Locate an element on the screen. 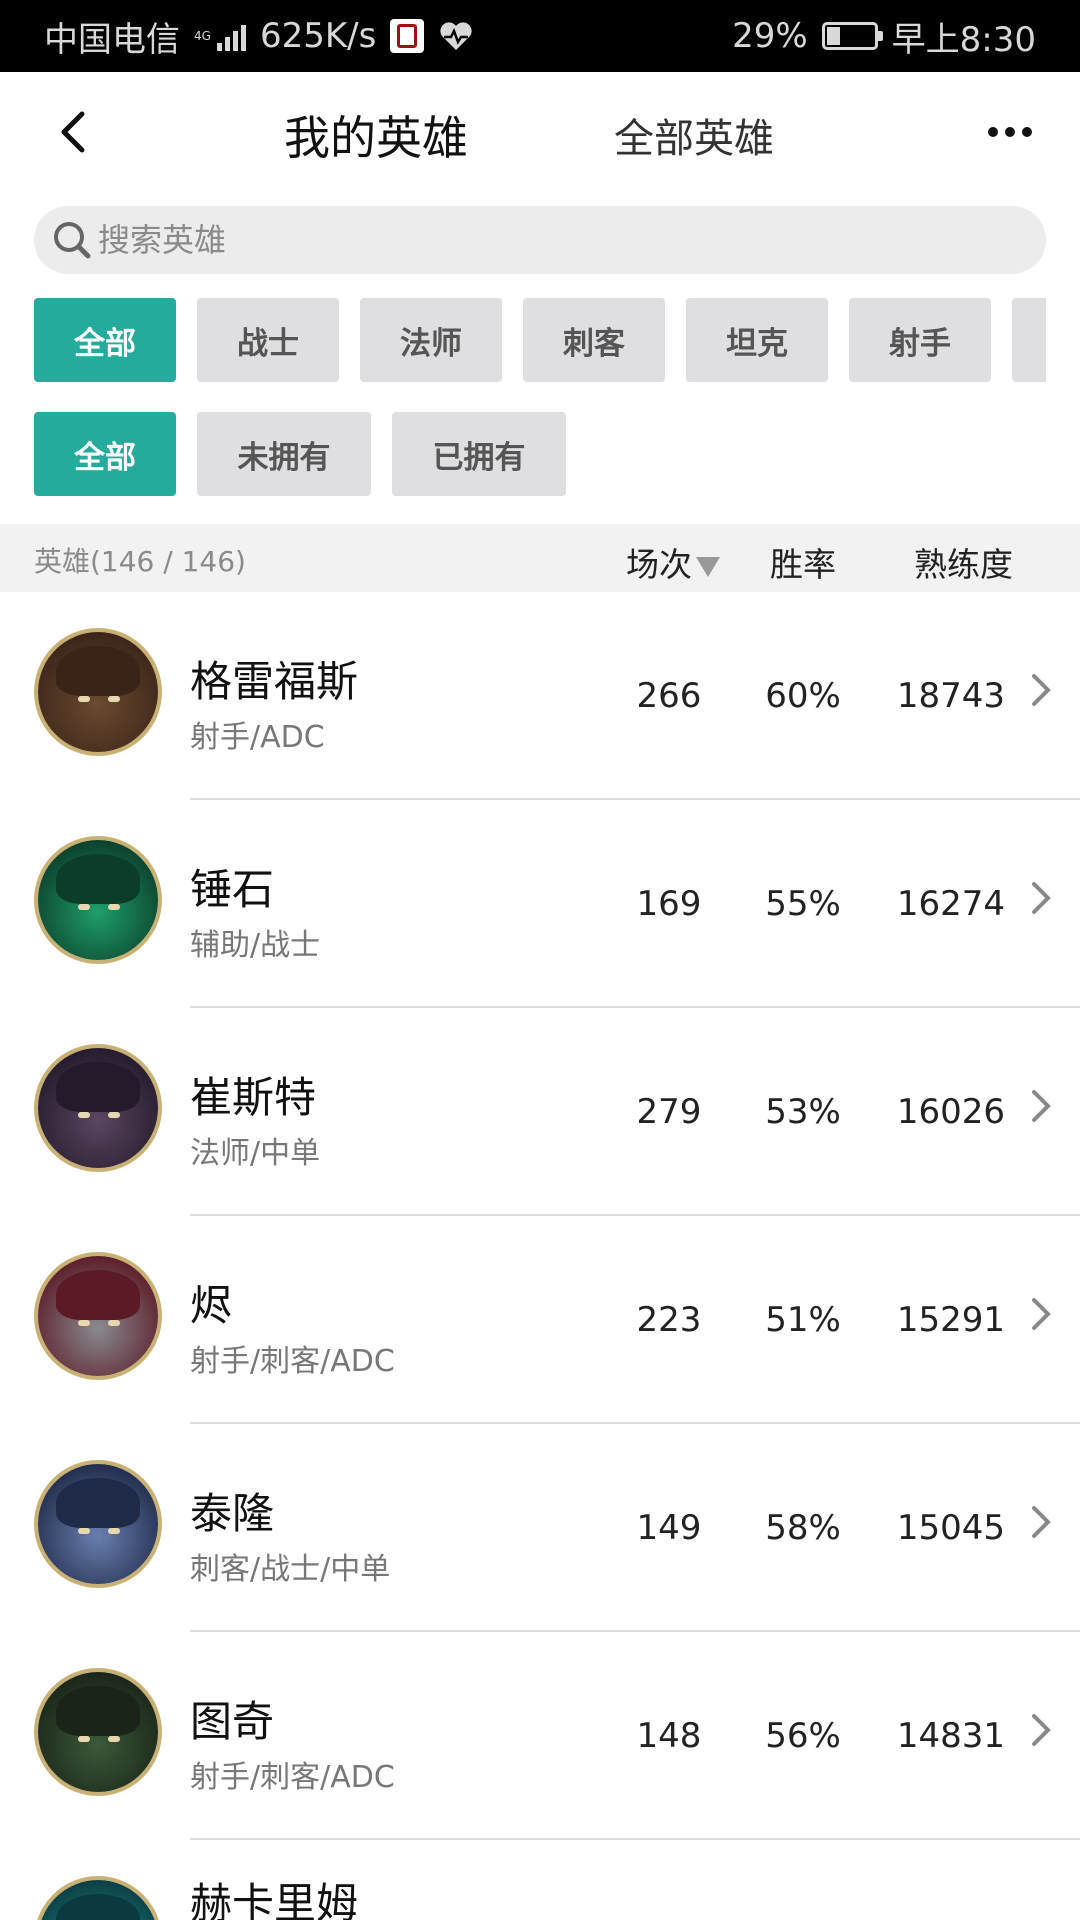 The image size is (1080, 1920). network-speed: 625K/s is located at coordinates (318, 36).